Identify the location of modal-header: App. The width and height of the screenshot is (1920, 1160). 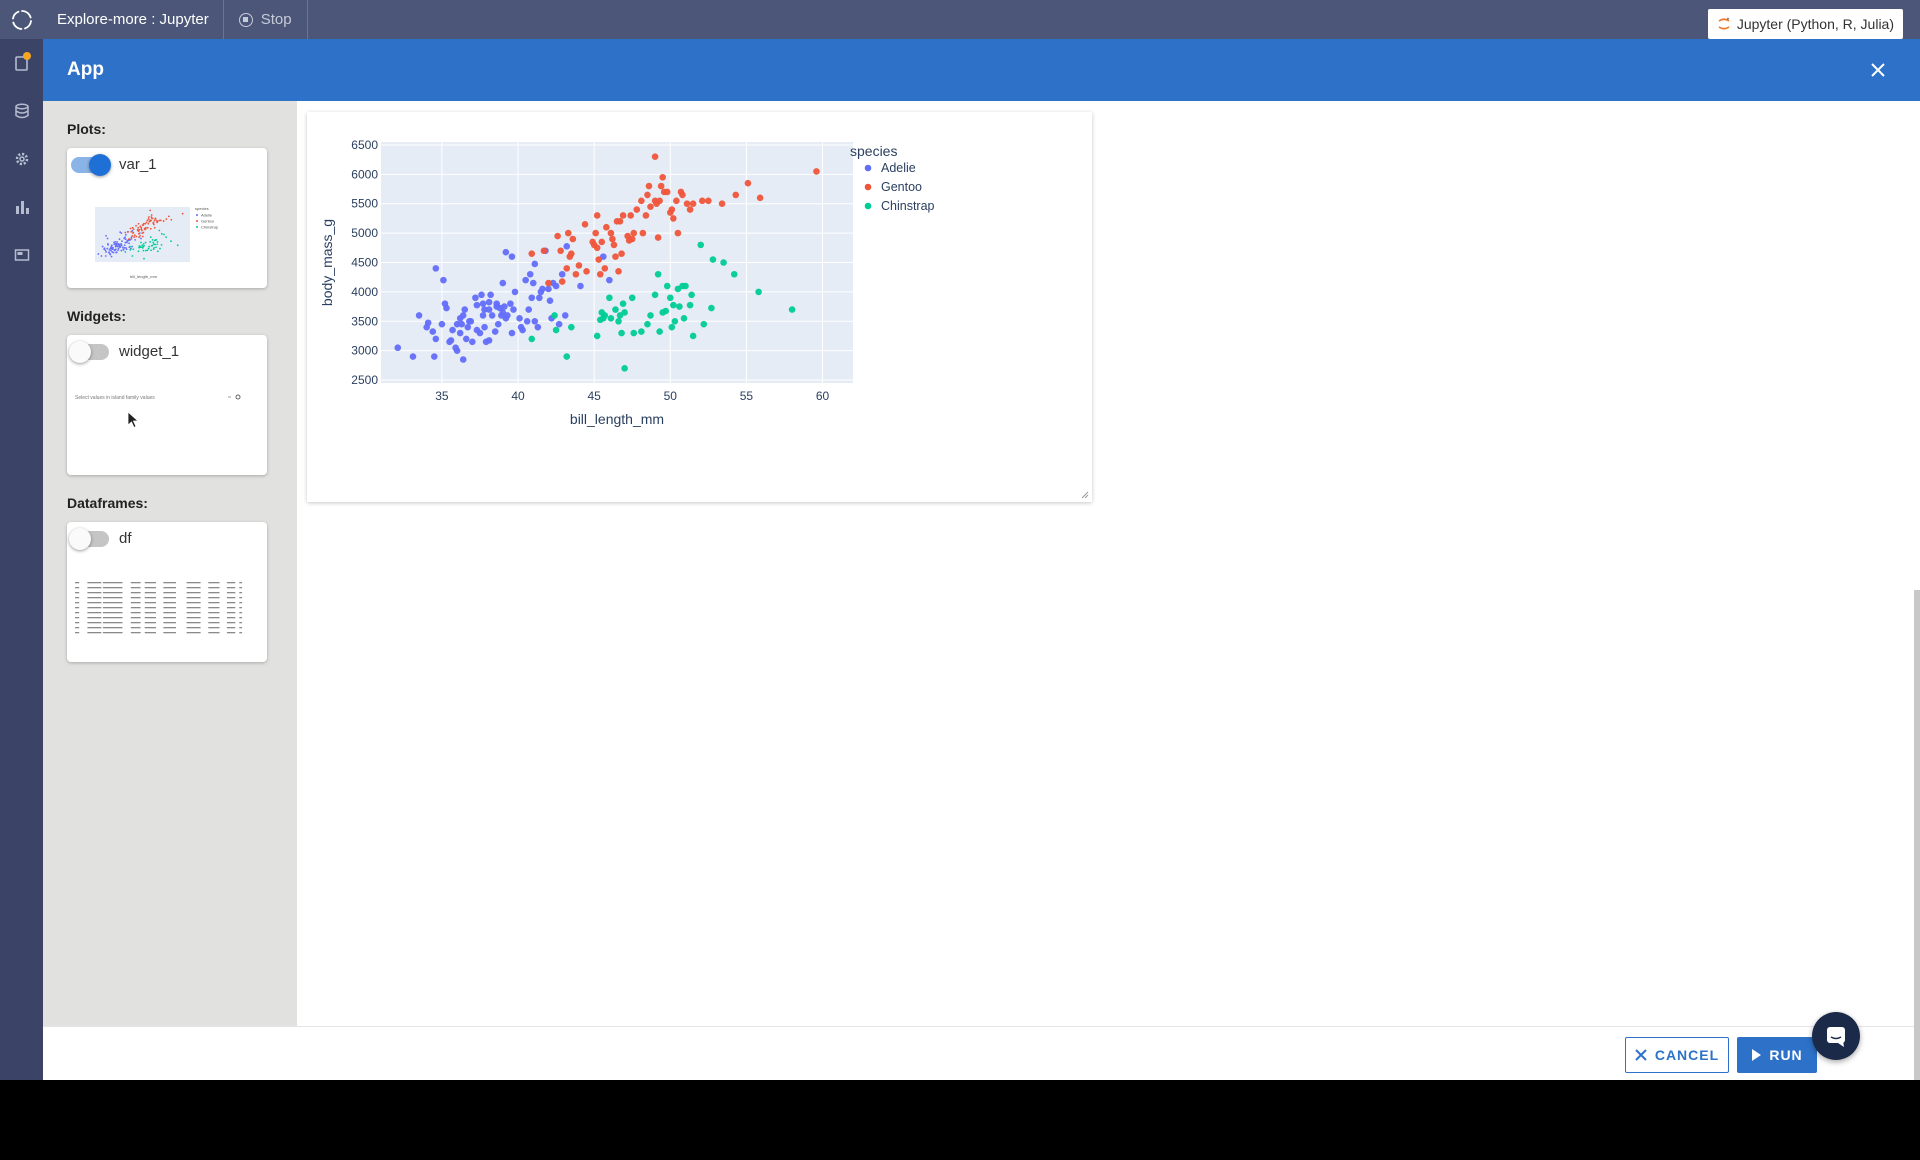
(981, 70).